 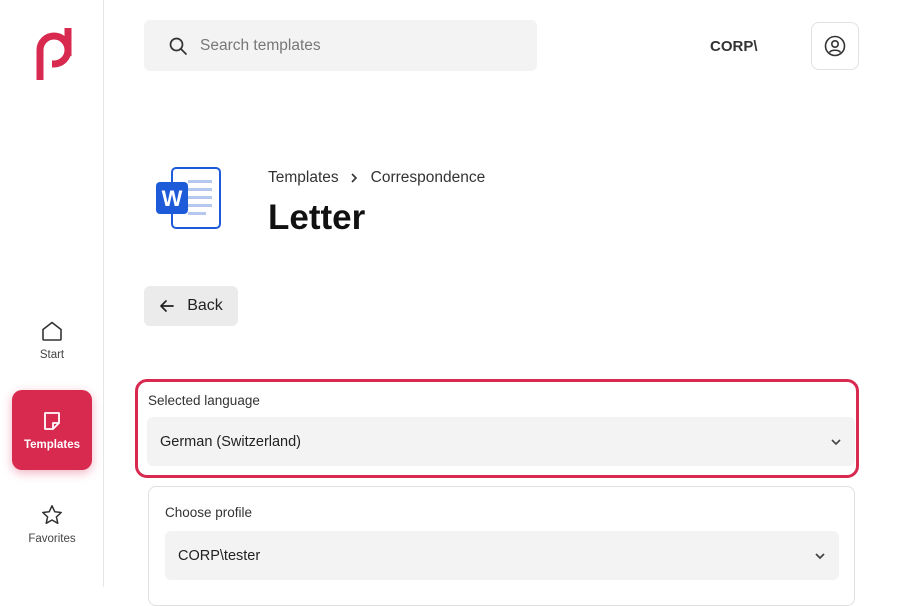 I want to click on home-icon, so click(x=52, y=331).